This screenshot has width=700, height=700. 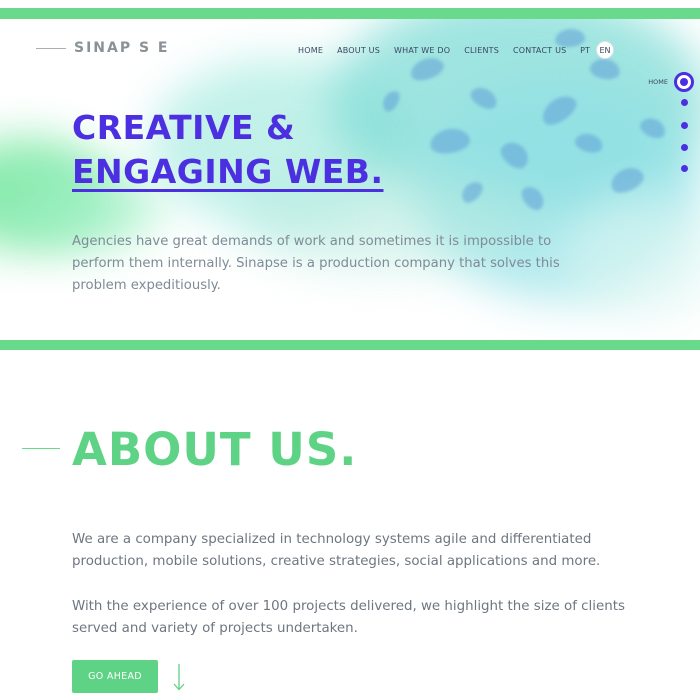 I want to click on nav-clients: CLIENTS, so click(x=481, y=50).